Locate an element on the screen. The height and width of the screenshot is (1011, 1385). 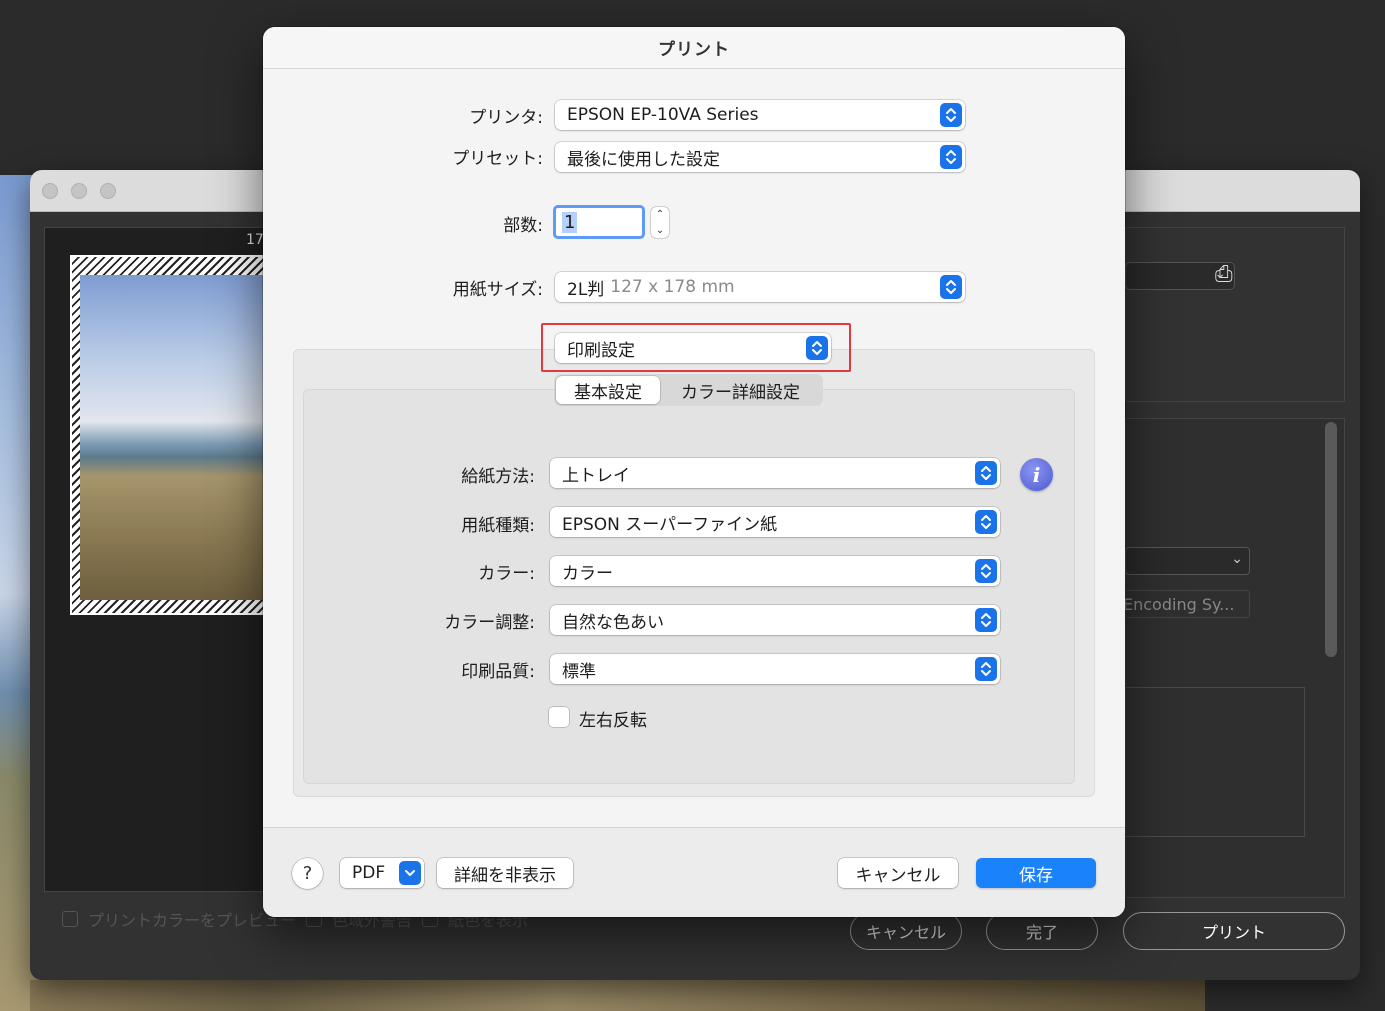
printer-add-icon: ⎙ is located at coordinates (1224, 274).